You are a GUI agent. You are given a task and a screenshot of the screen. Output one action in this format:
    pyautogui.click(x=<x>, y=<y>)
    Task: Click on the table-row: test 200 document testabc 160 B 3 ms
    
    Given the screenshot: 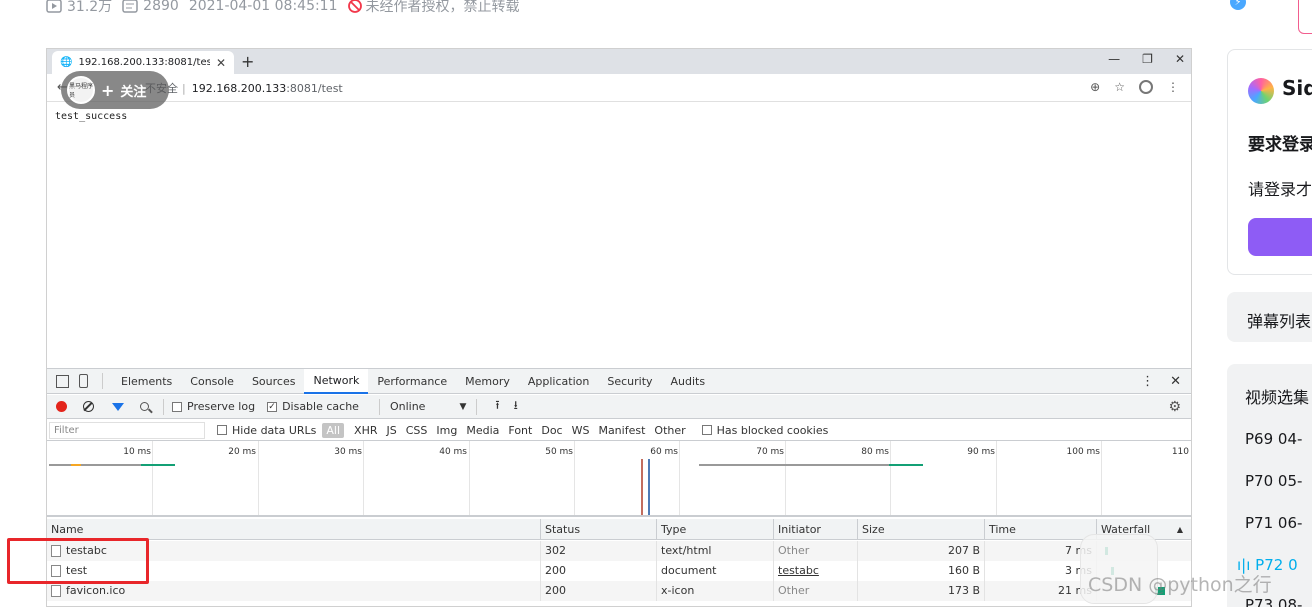 What is the action you would take?
    pyautogui.click(x=619, y=571)
    